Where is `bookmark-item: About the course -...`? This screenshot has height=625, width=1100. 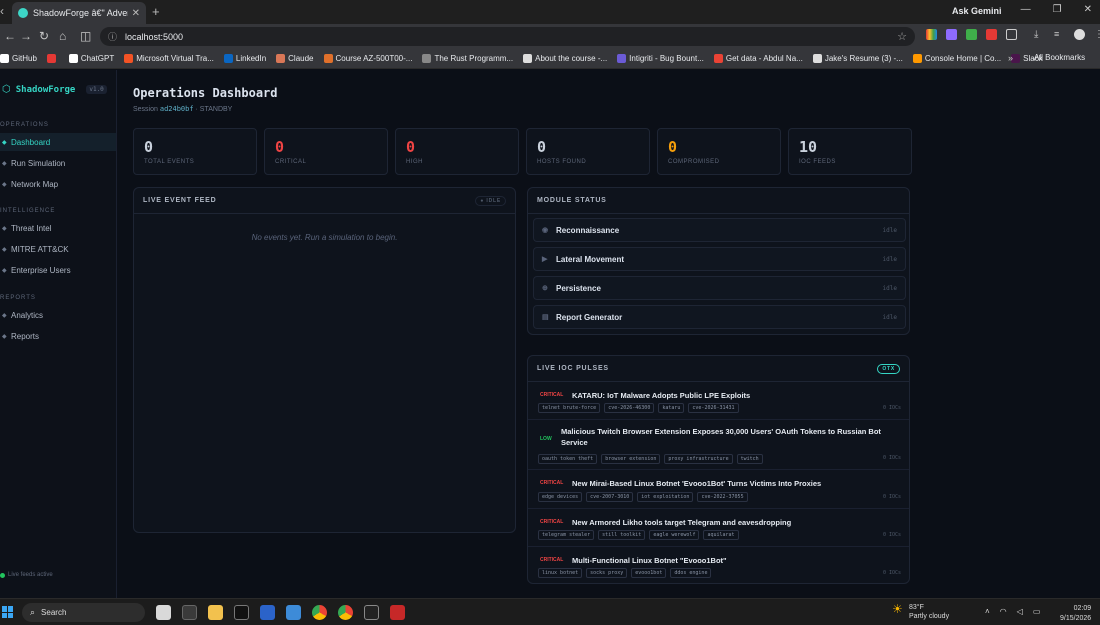
bookmark-item: About the course -... is located at coordinates (565, 58).